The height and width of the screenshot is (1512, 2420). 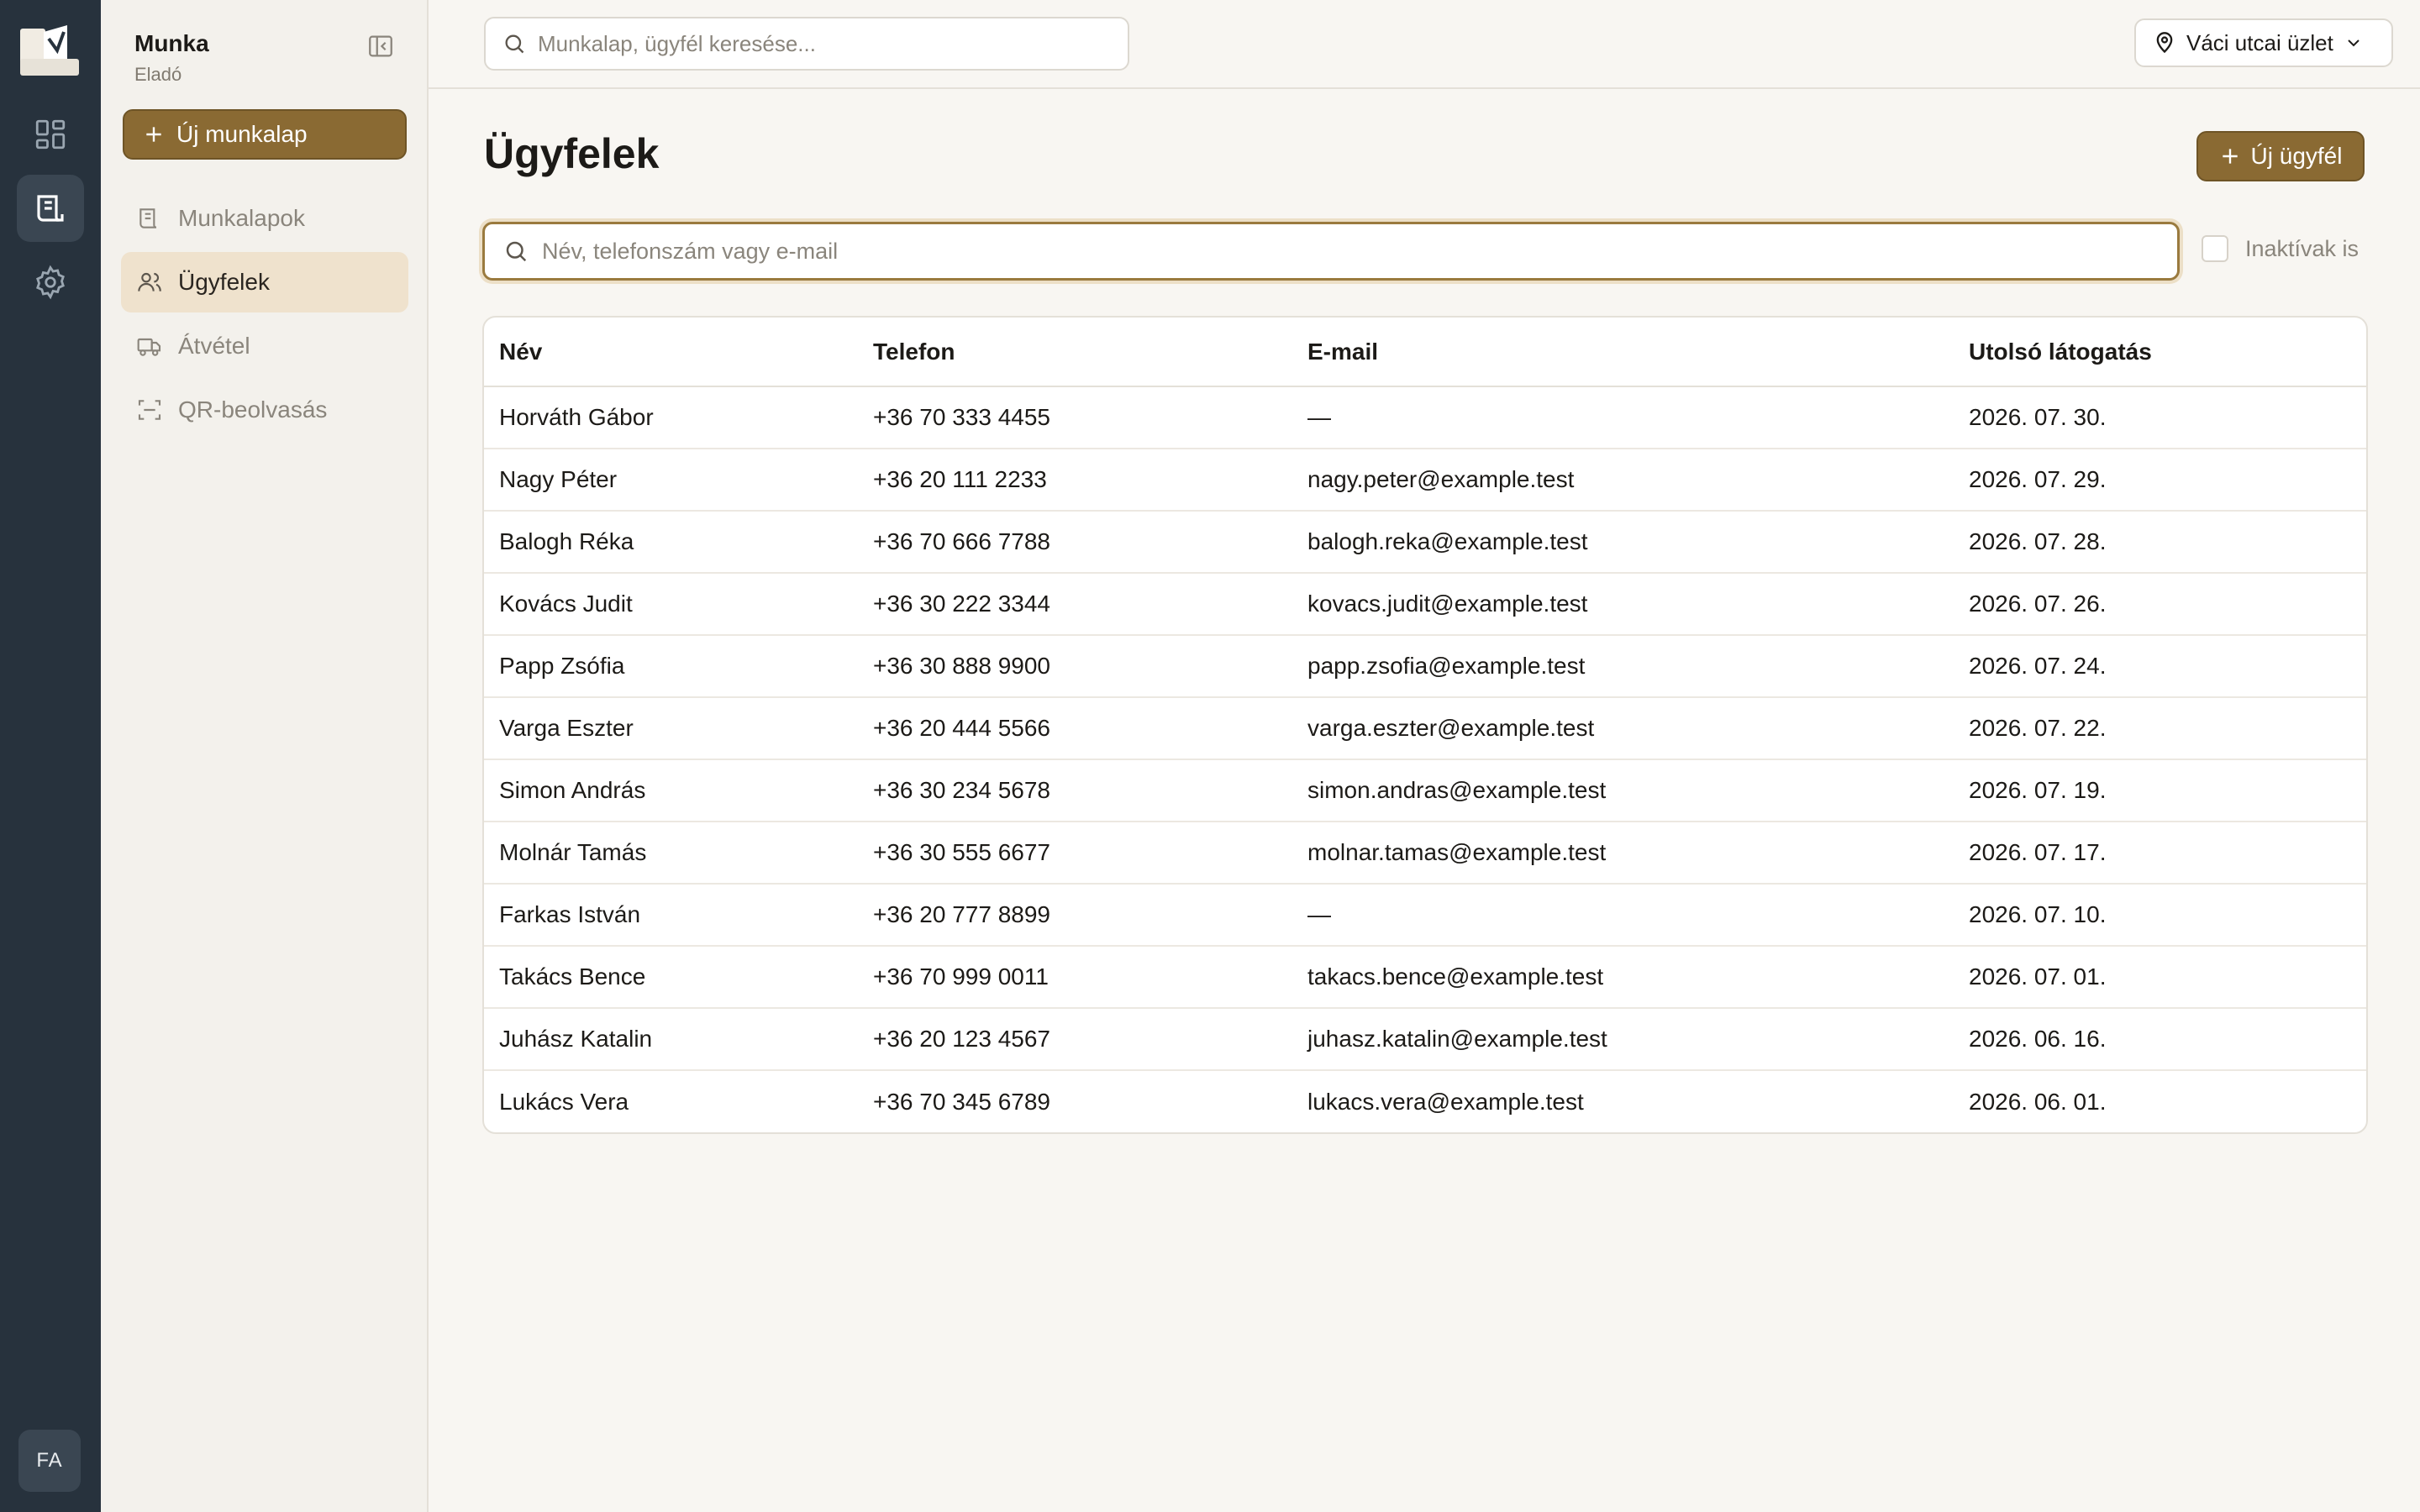 What do you see at coordinates (2354, 43) in the screenshot?
I see `chevron-down-icon` at bounding box center [2354, 43].